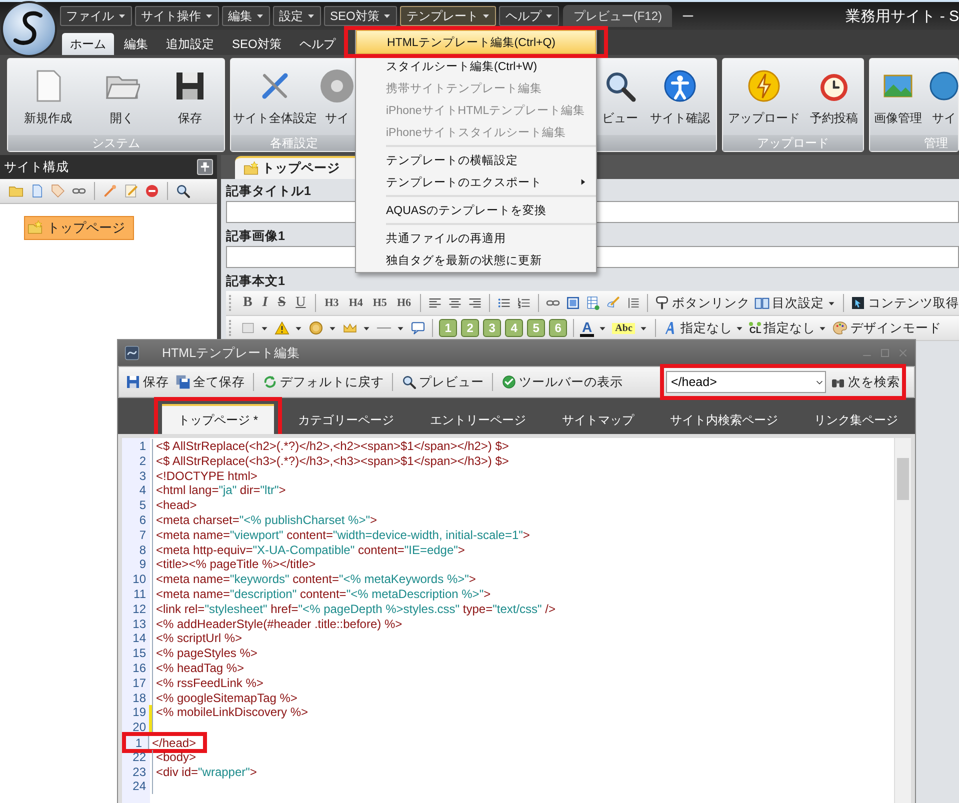 The width and height of the screenshot is (959, 803). I want to click on line-number: 19, so click(139, 712).